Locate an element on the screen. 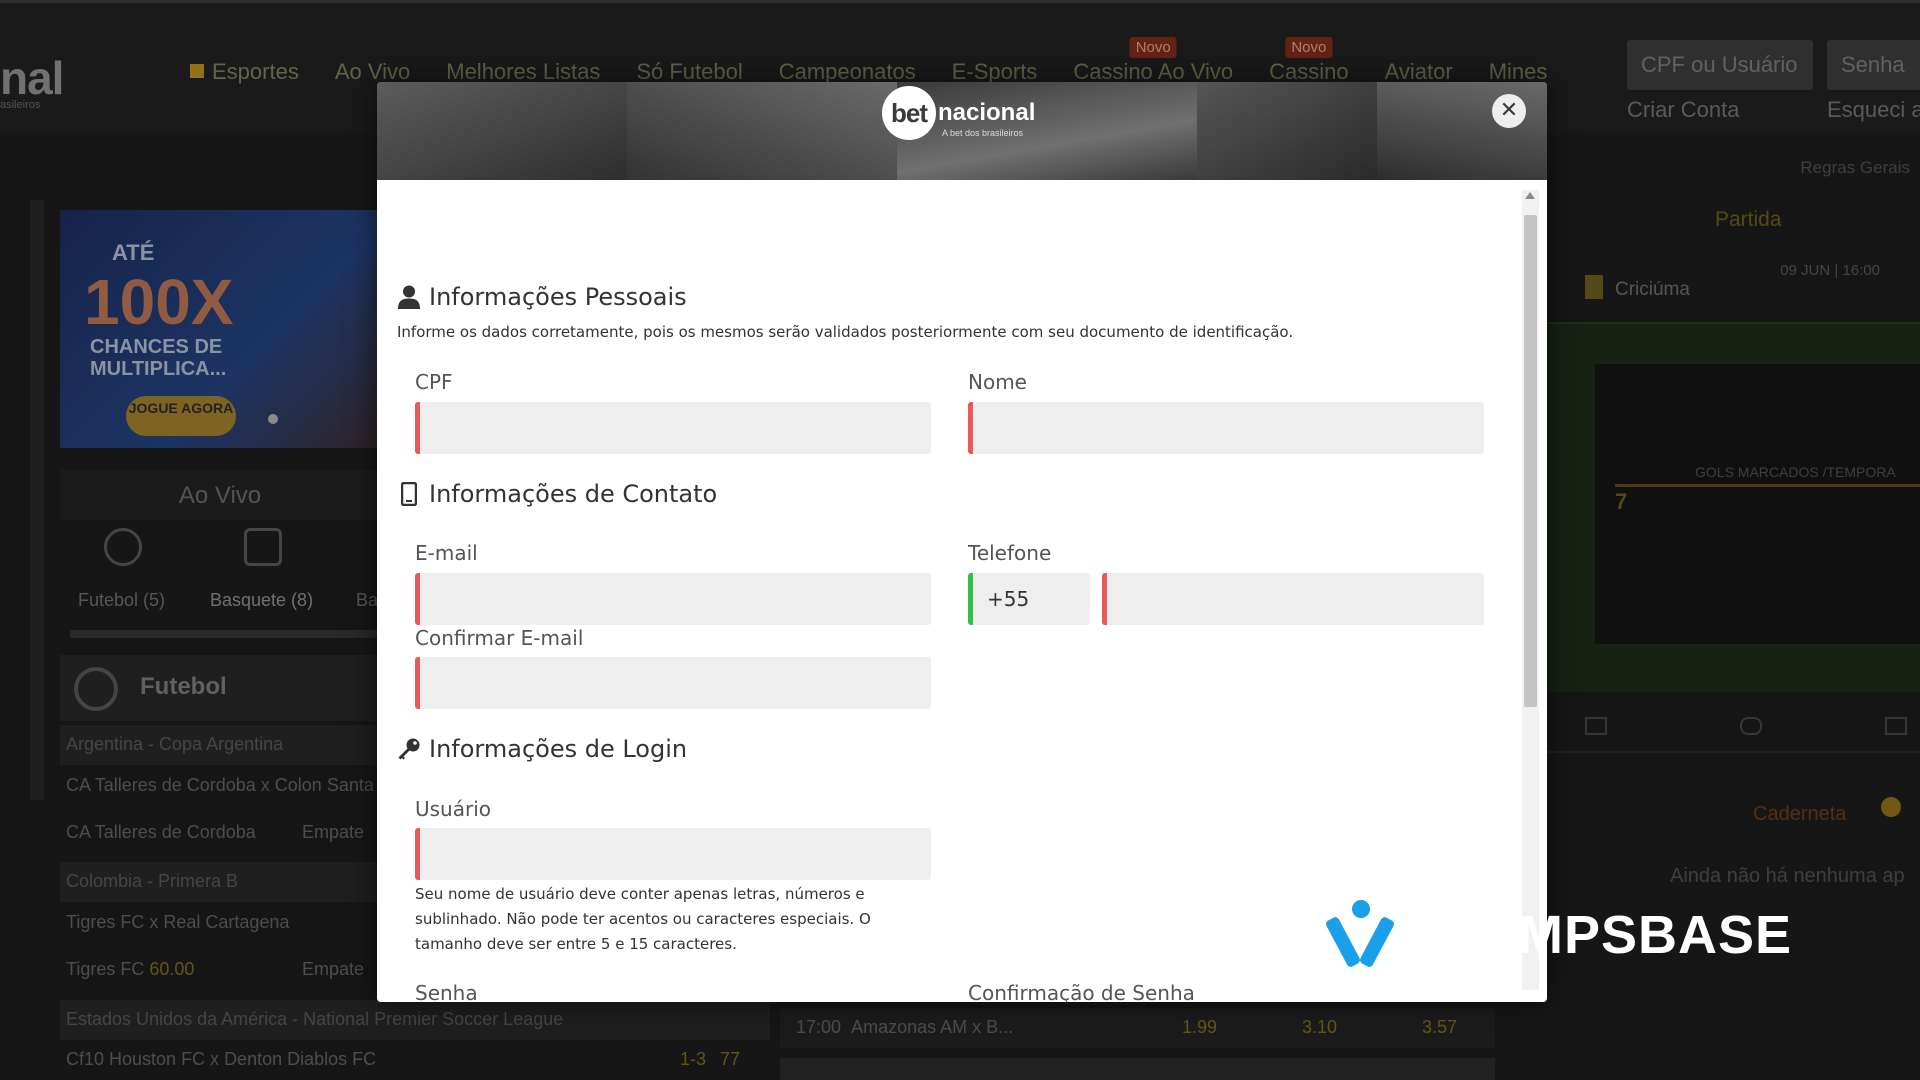 This screenshot has width=1920, height=1080. email-input is located at coordinates (673, 599).